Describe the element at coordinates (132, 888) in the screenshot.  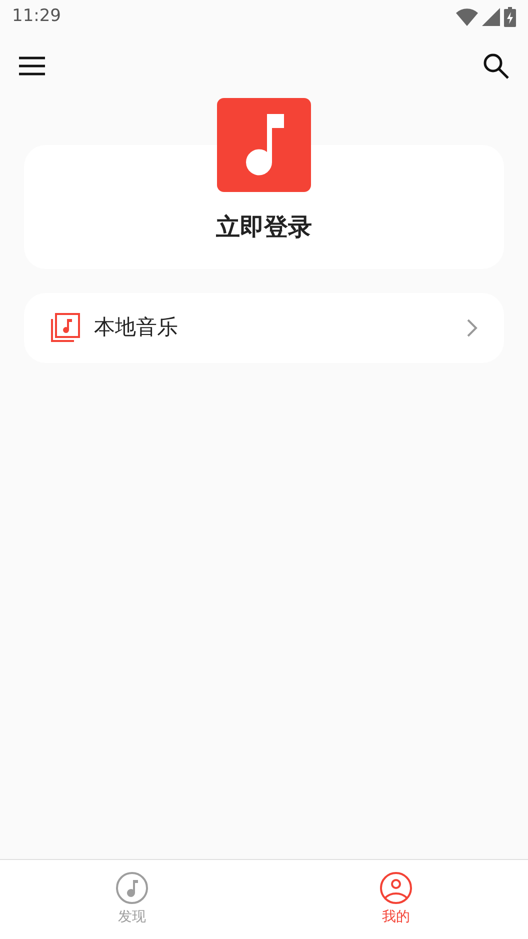
I see `music-note-icon` at that location.